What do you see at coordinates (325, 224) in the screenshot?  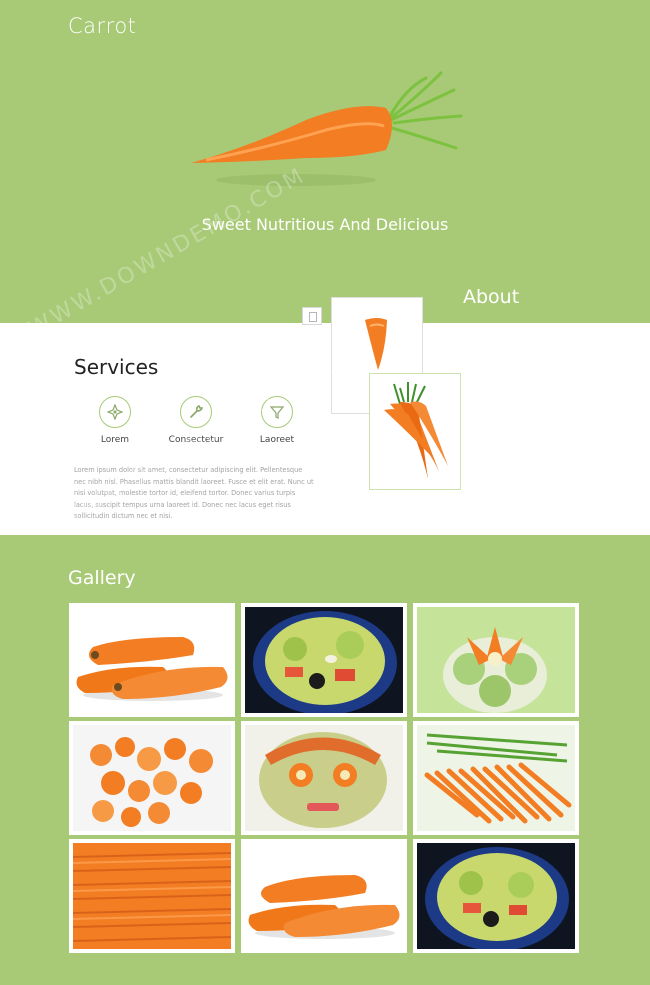 I see `hero-tagline: Sweet Nutritious And Delicious` at bounding box center [325, 224].